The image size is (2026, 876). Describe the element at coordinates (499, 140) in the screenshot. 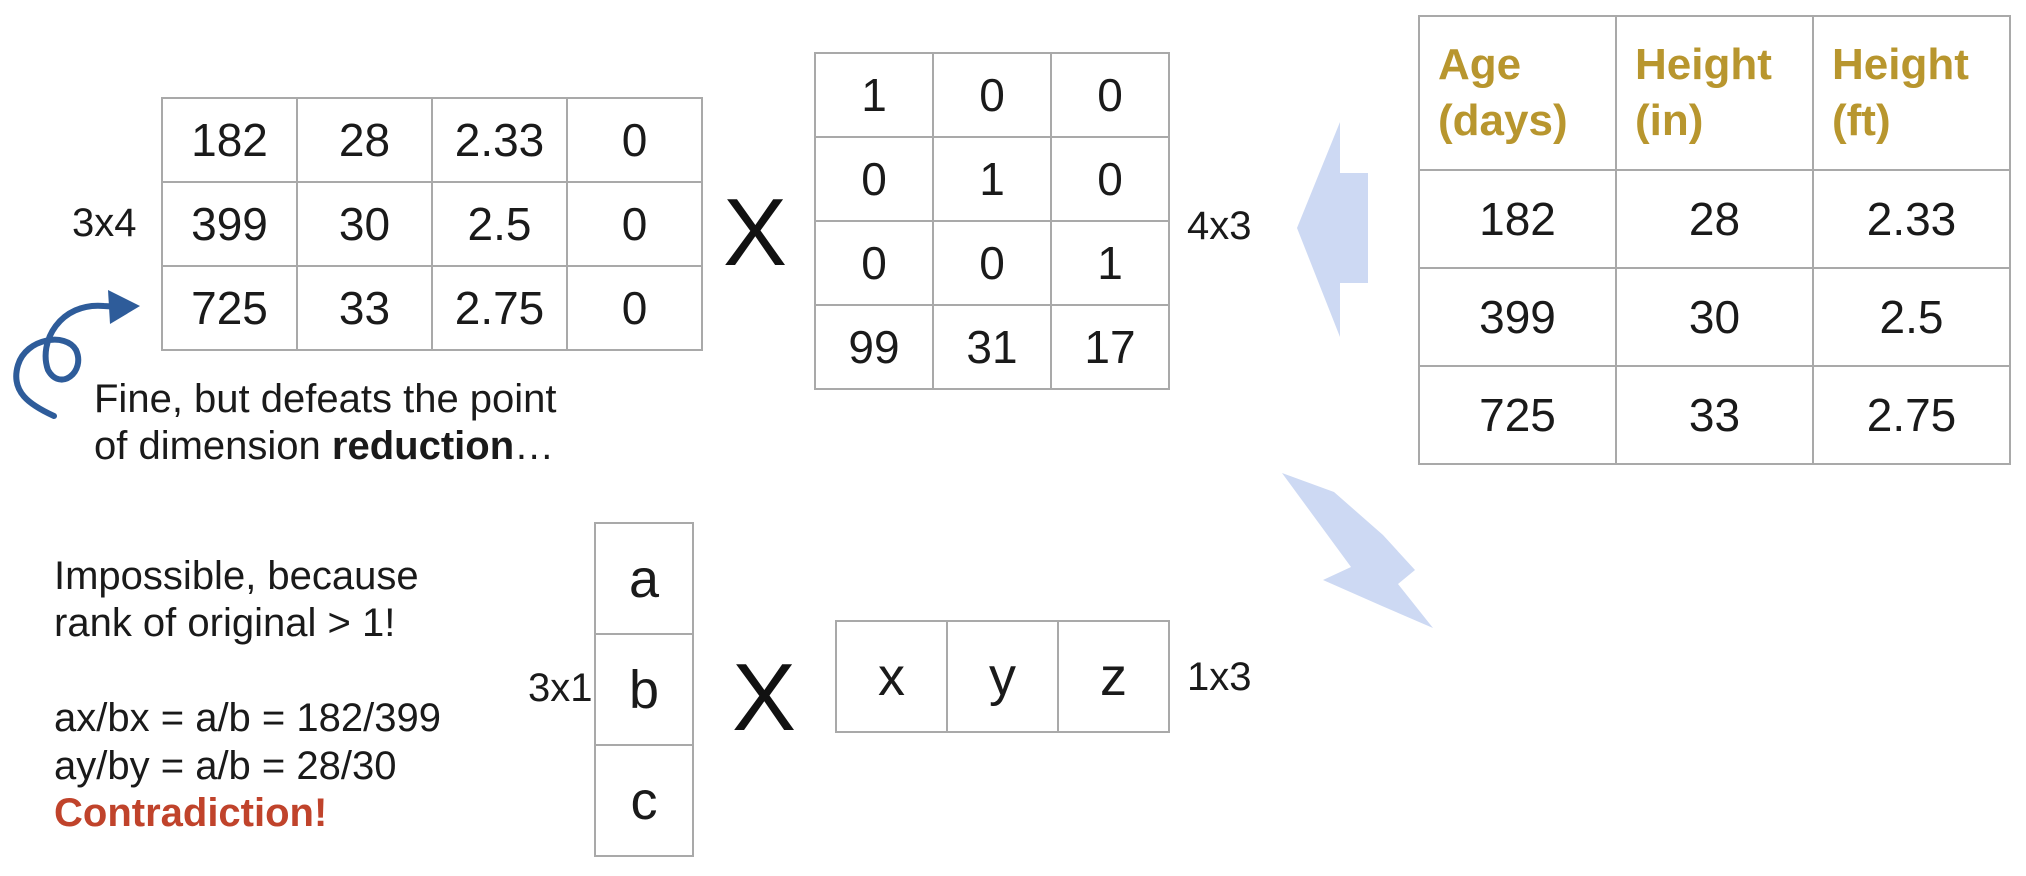

I see `matrix-cell: 2.33` at that location.